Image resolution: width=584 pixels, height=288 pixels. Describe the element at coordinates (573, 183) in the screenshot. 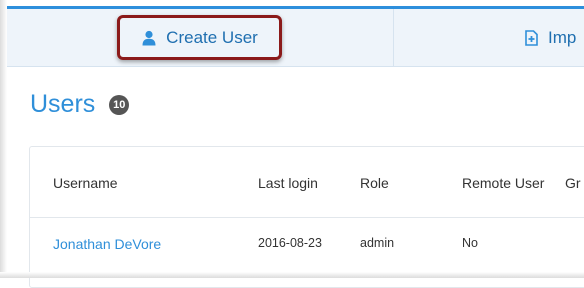

I see `column-header-groups: Gr` at that location.